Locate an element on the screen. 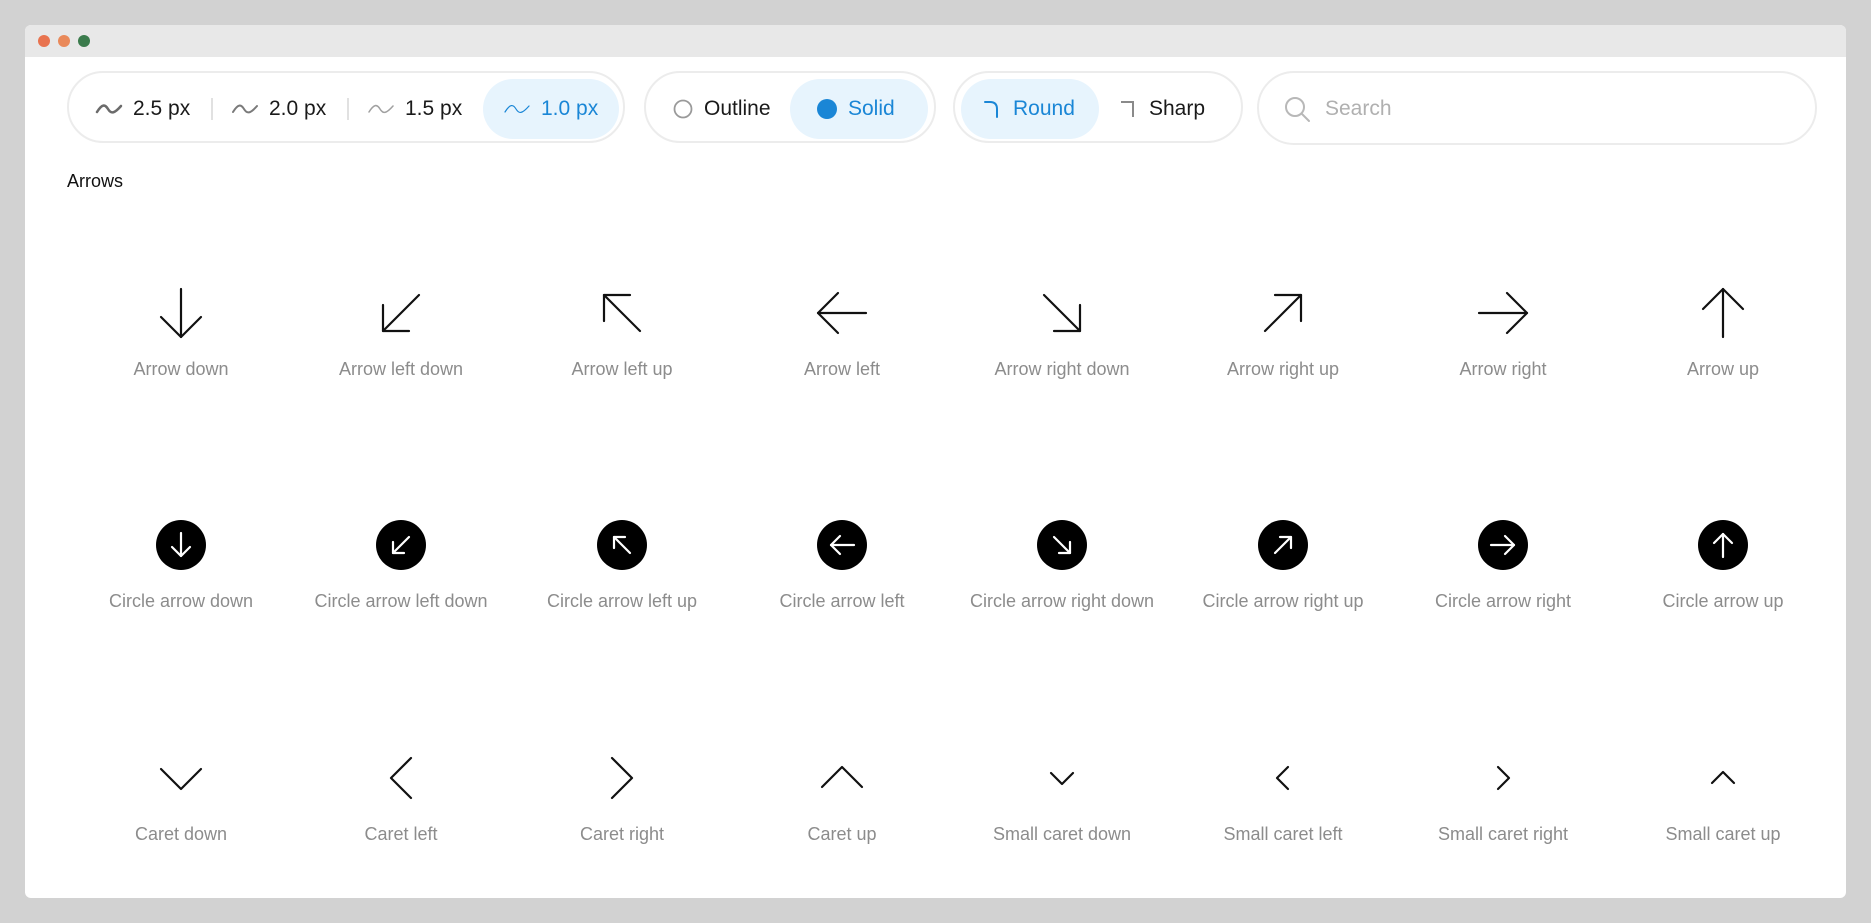  icon-tile-circle-arrow-right: Circle arrow right is located at coordinates (1503, 563).